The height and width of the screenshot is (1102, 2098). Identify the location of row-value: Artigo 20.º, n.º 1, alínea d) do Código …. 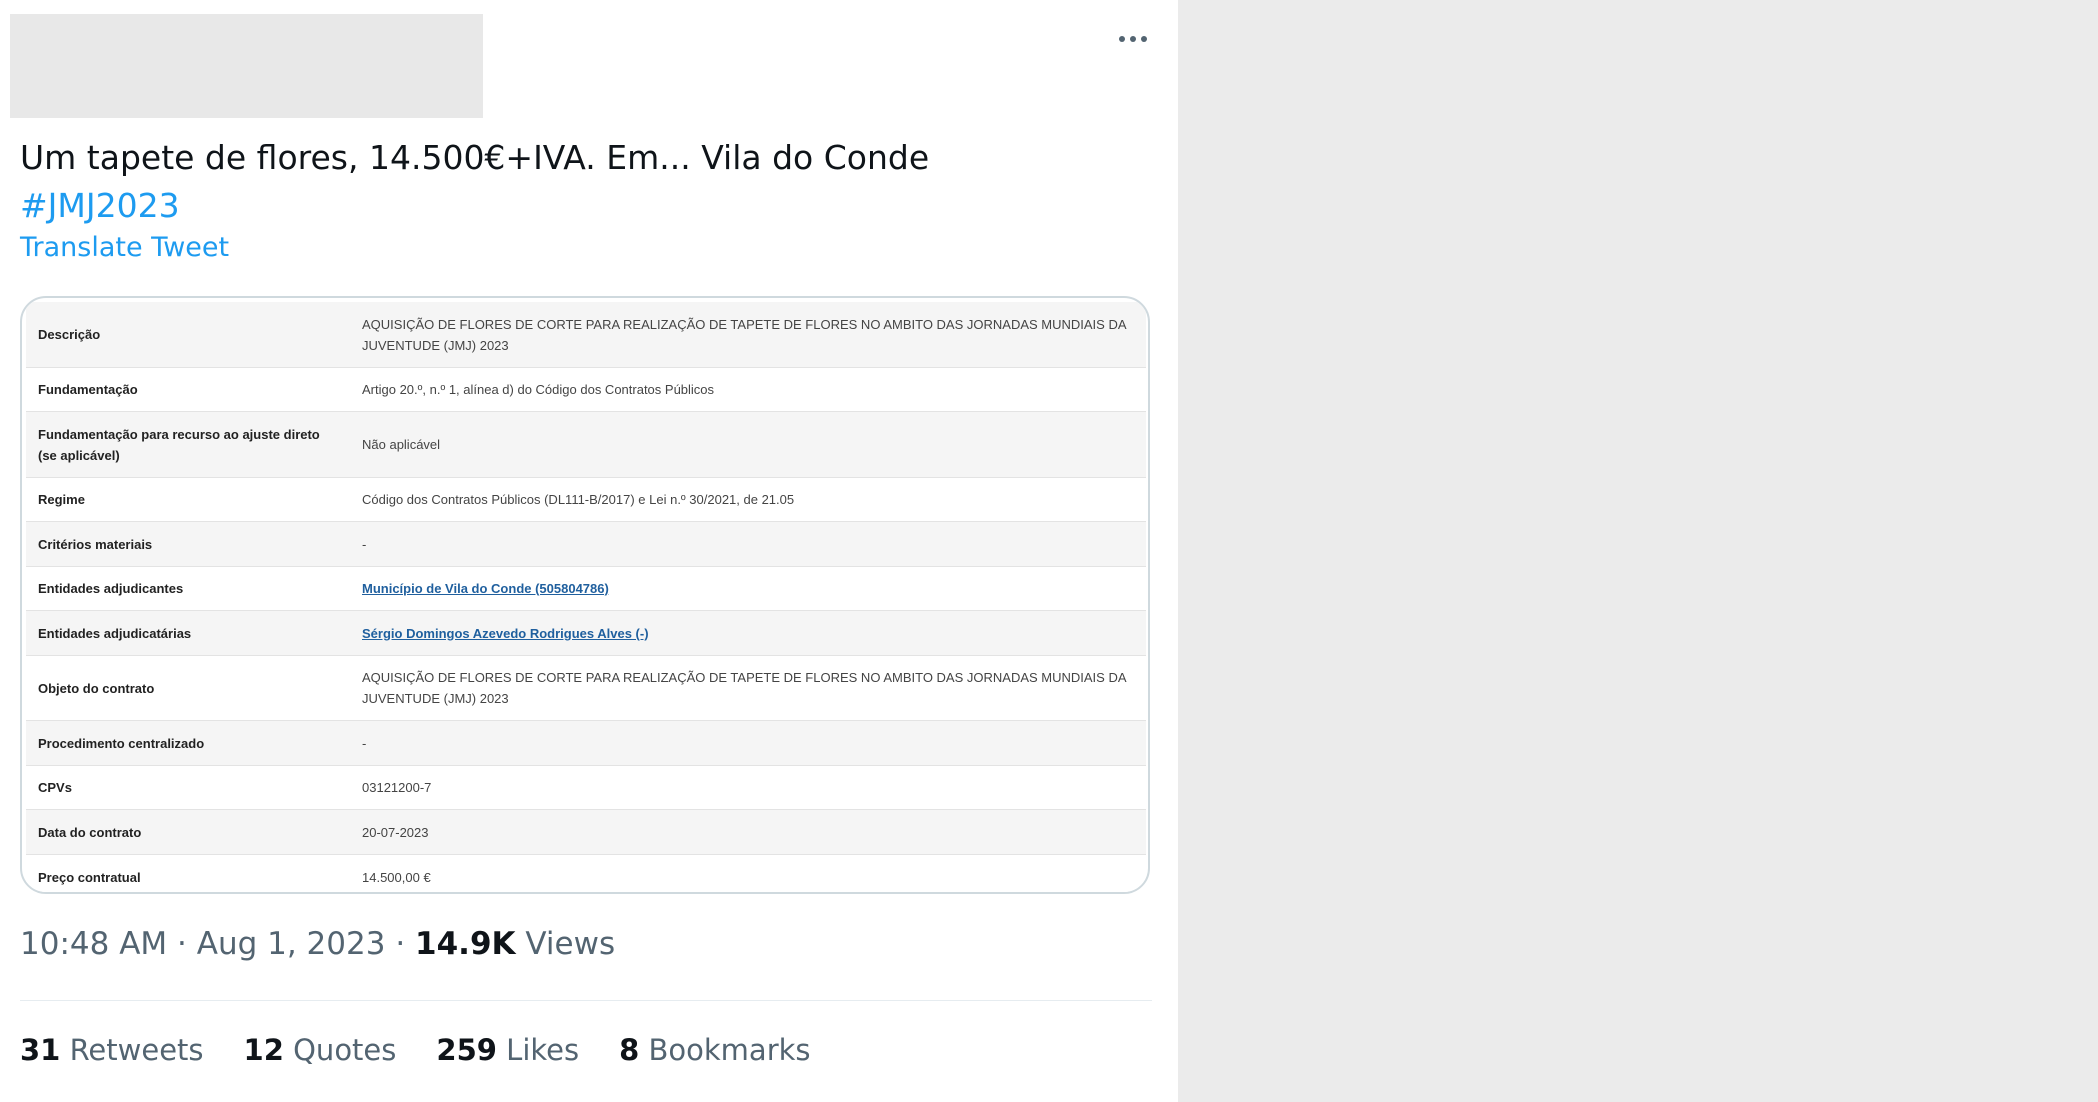
(538, 389).